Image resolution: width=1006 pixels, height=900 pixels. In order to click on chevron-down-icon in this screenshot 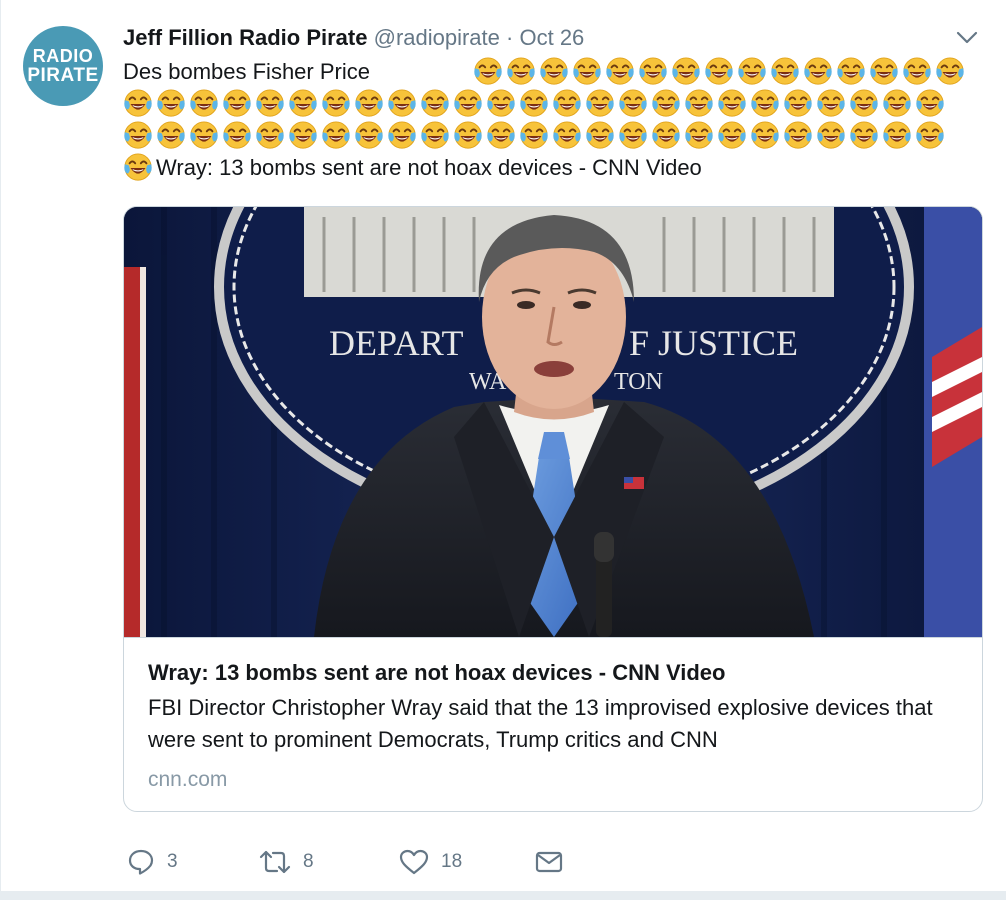, I will do `click(967, 38)`.